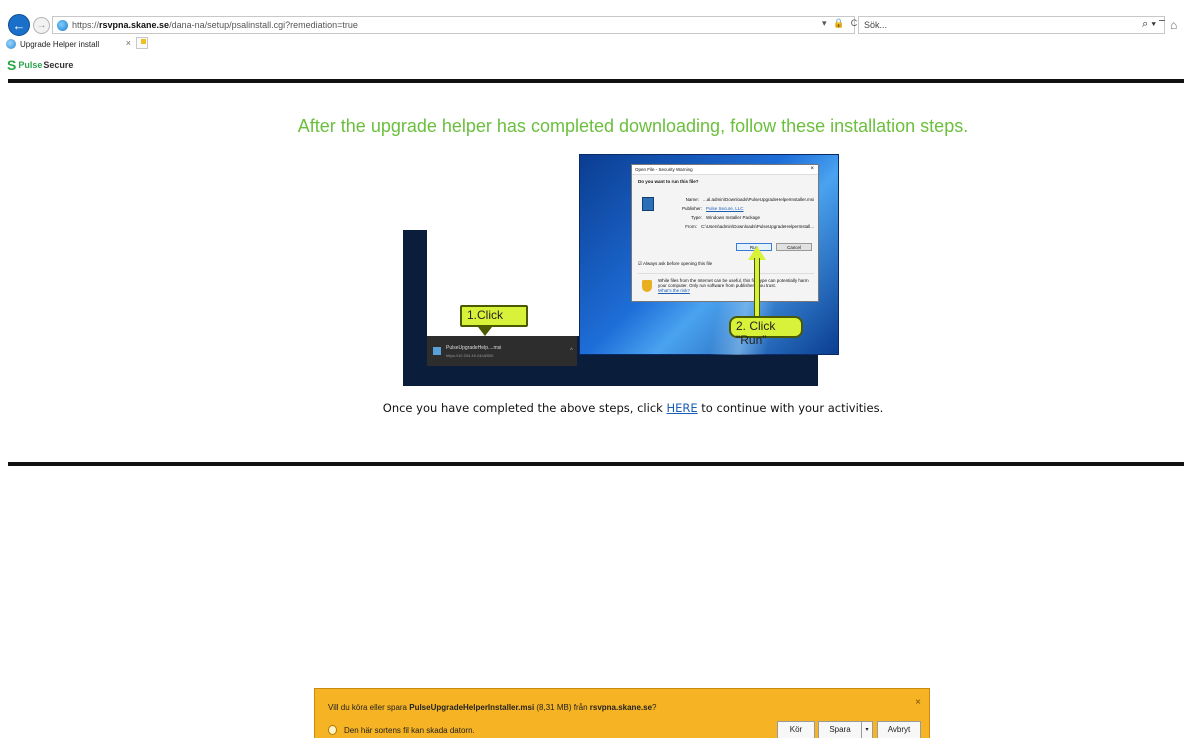 The width and height of the screenshot is (1184, 738). I want to click on tab-title: Upgrade Helper install, so click(60, 44).